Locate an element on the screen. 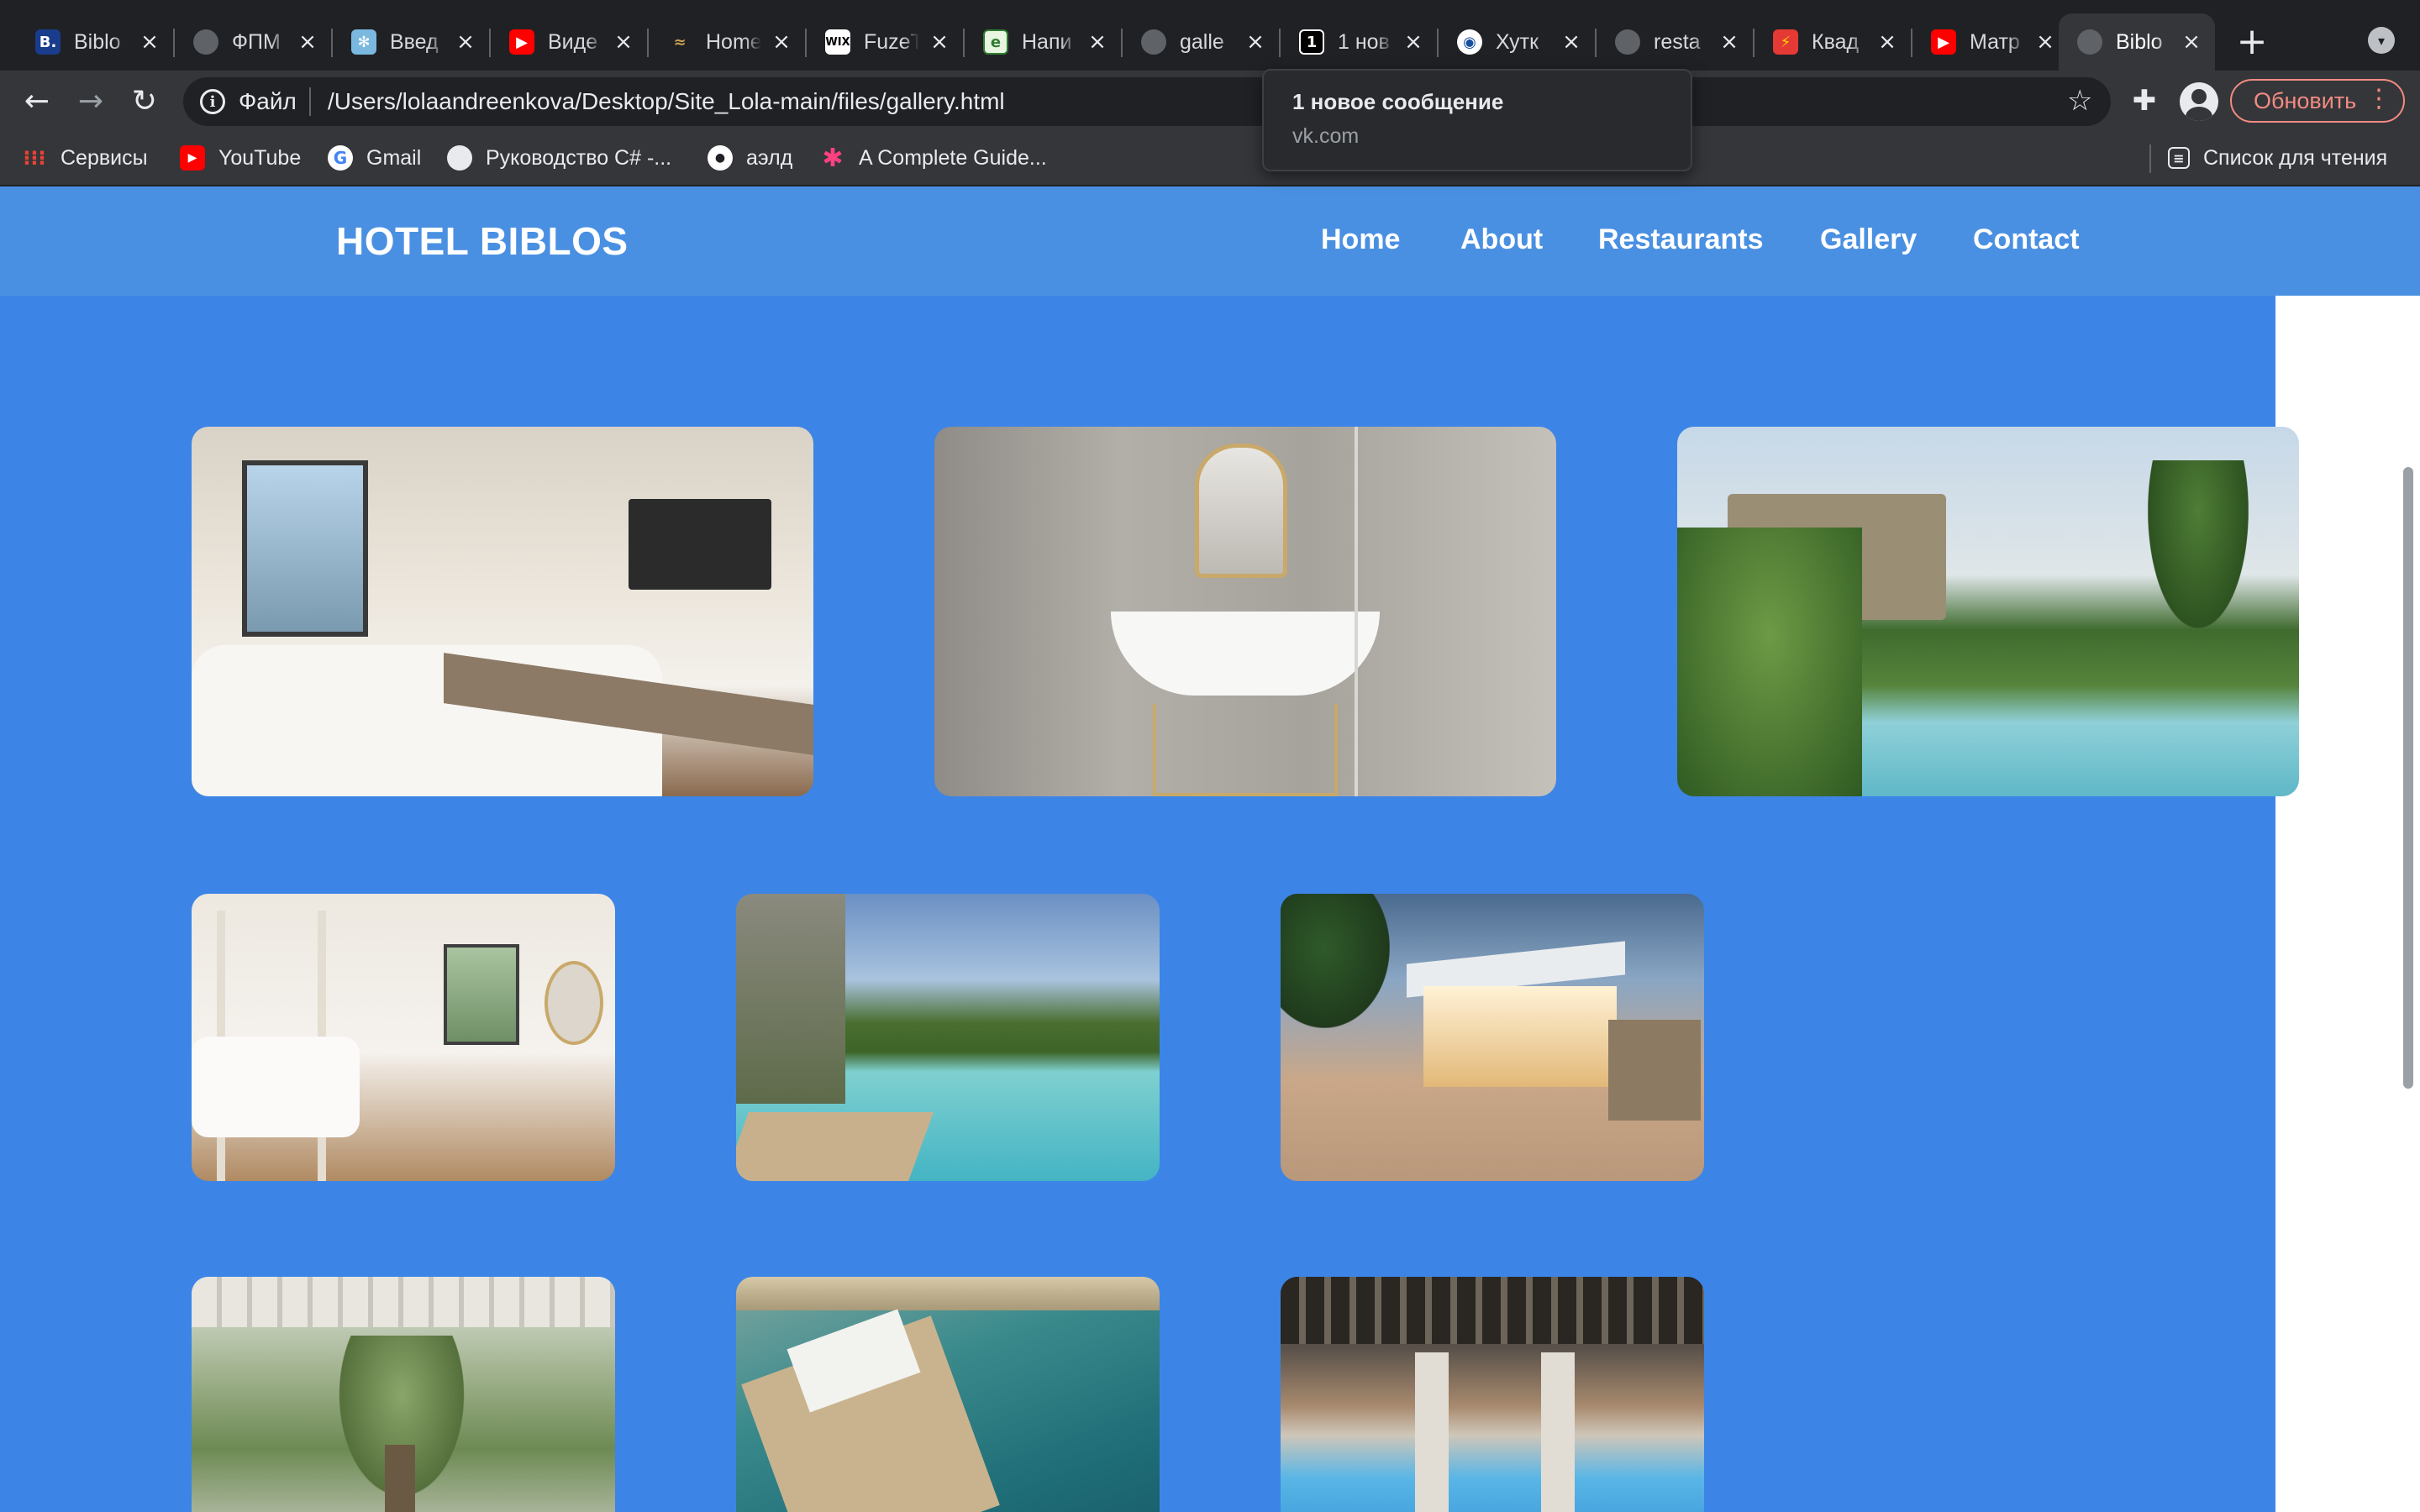 The width and height of the screenshot is (2420, 1512). tab-8: galle × is located at coordinates (1201, 42).